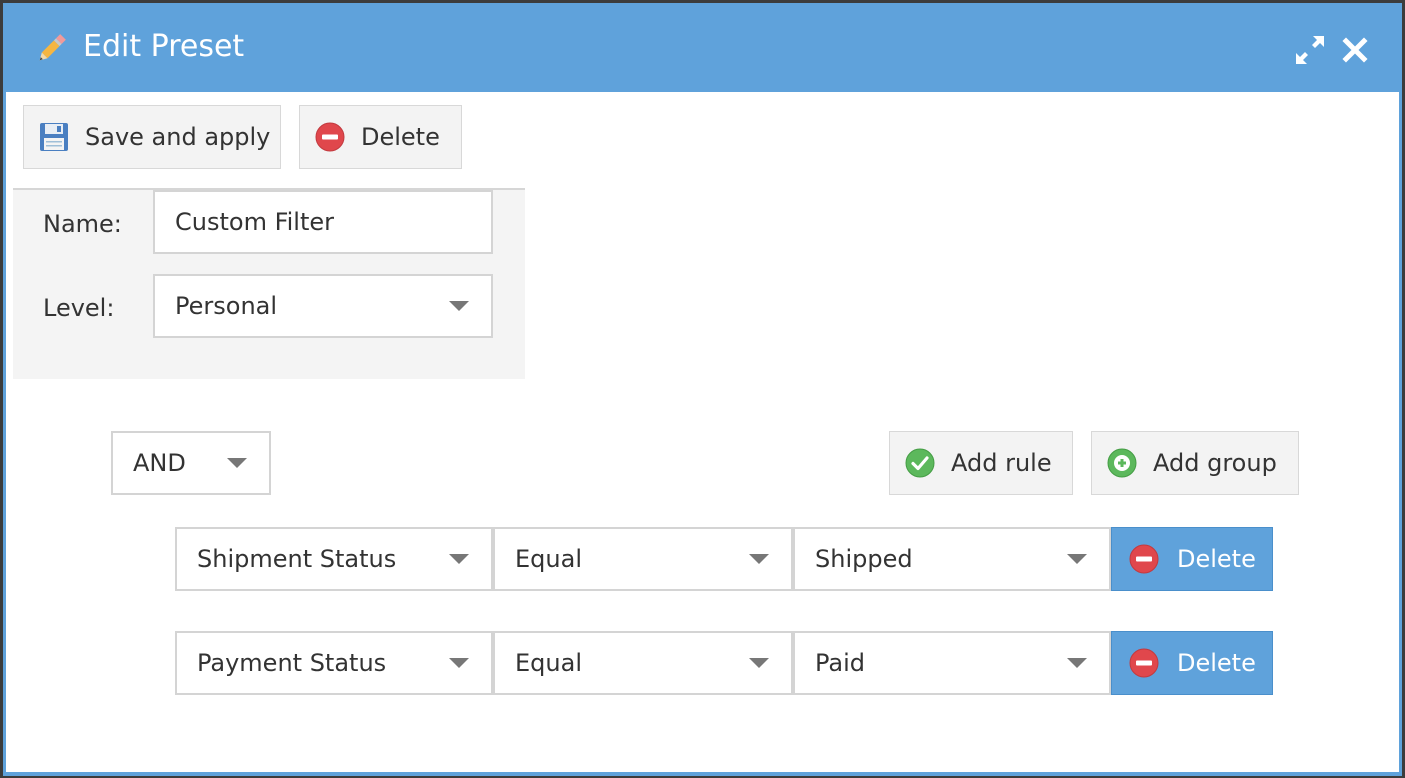 The height and width of the screenshot is (778, 1405). Describe the element at coordinates (320, 222) in the screenshot. I see `name-input` at that location.